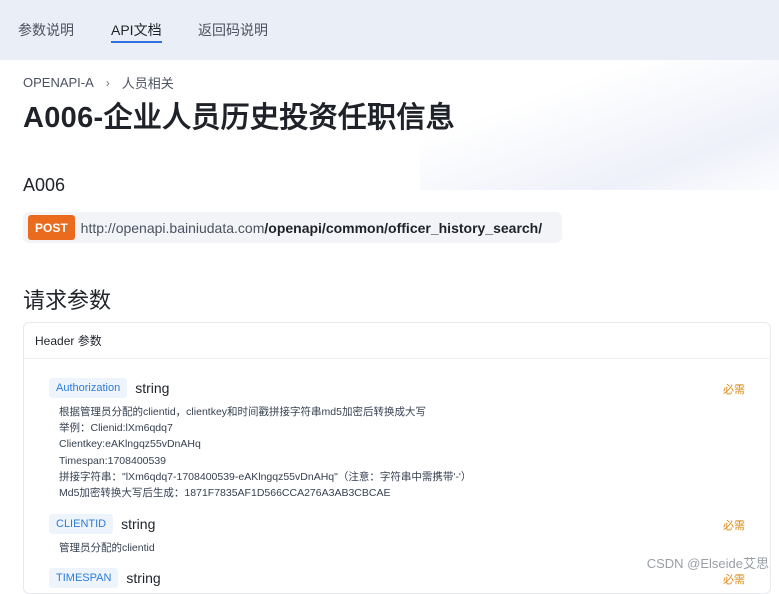 This screenshot has width=779, height=594. I want to click on breadcrumb: OPENAPI-A › 人员相关, so click(98, 82).